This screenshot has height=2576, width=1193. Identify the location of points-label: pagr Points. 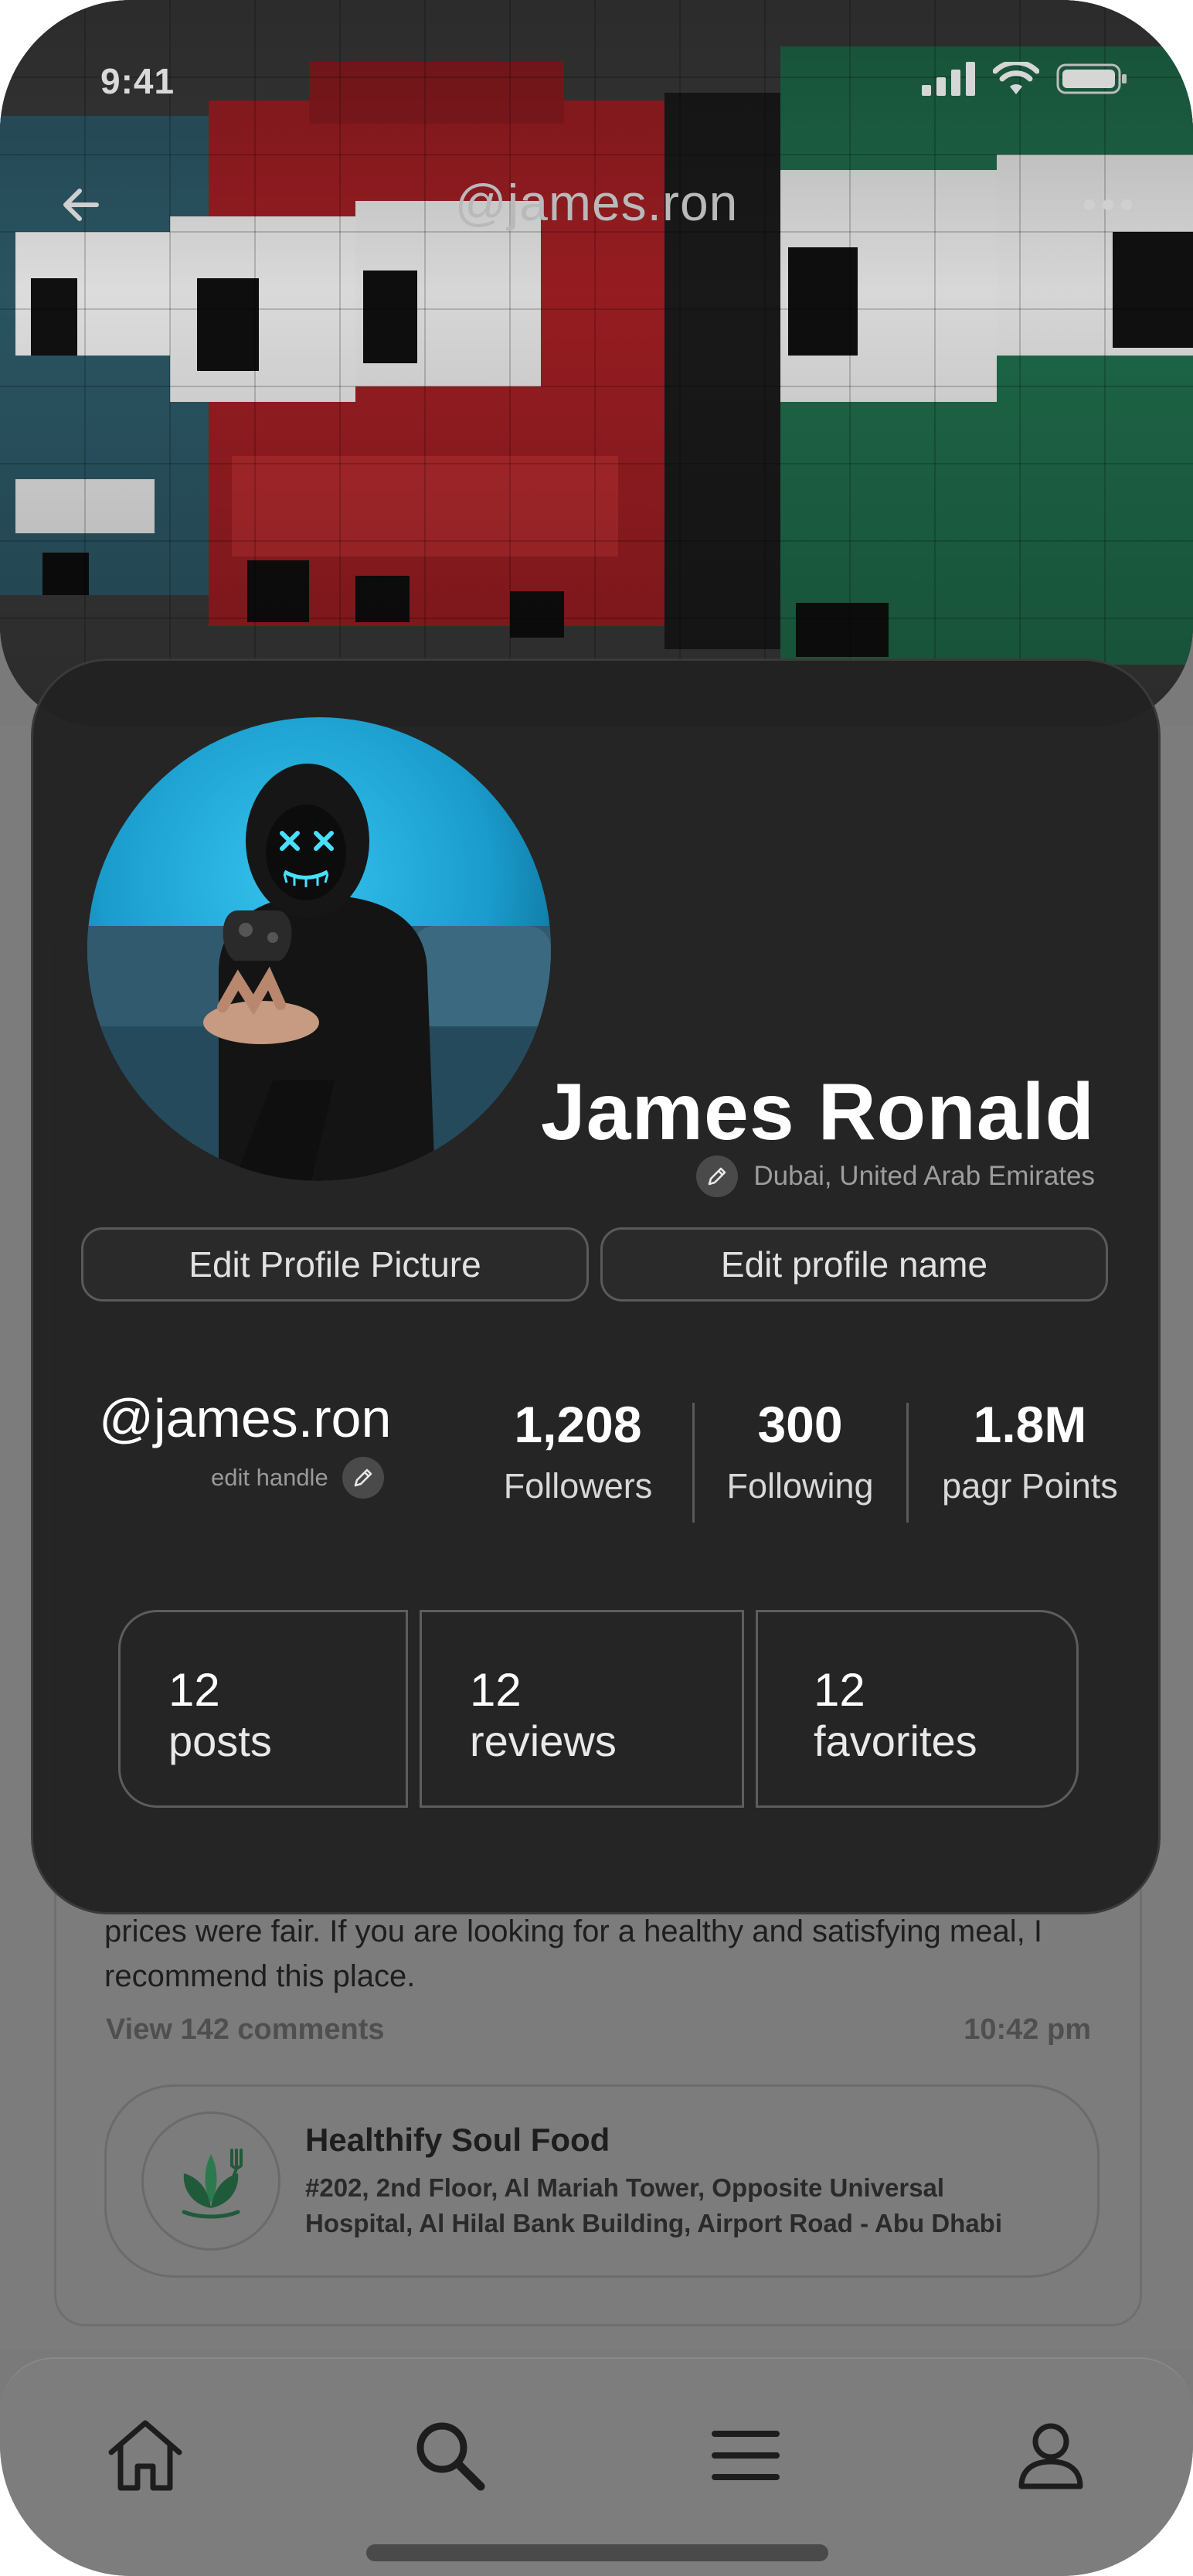
(1030, 1486).